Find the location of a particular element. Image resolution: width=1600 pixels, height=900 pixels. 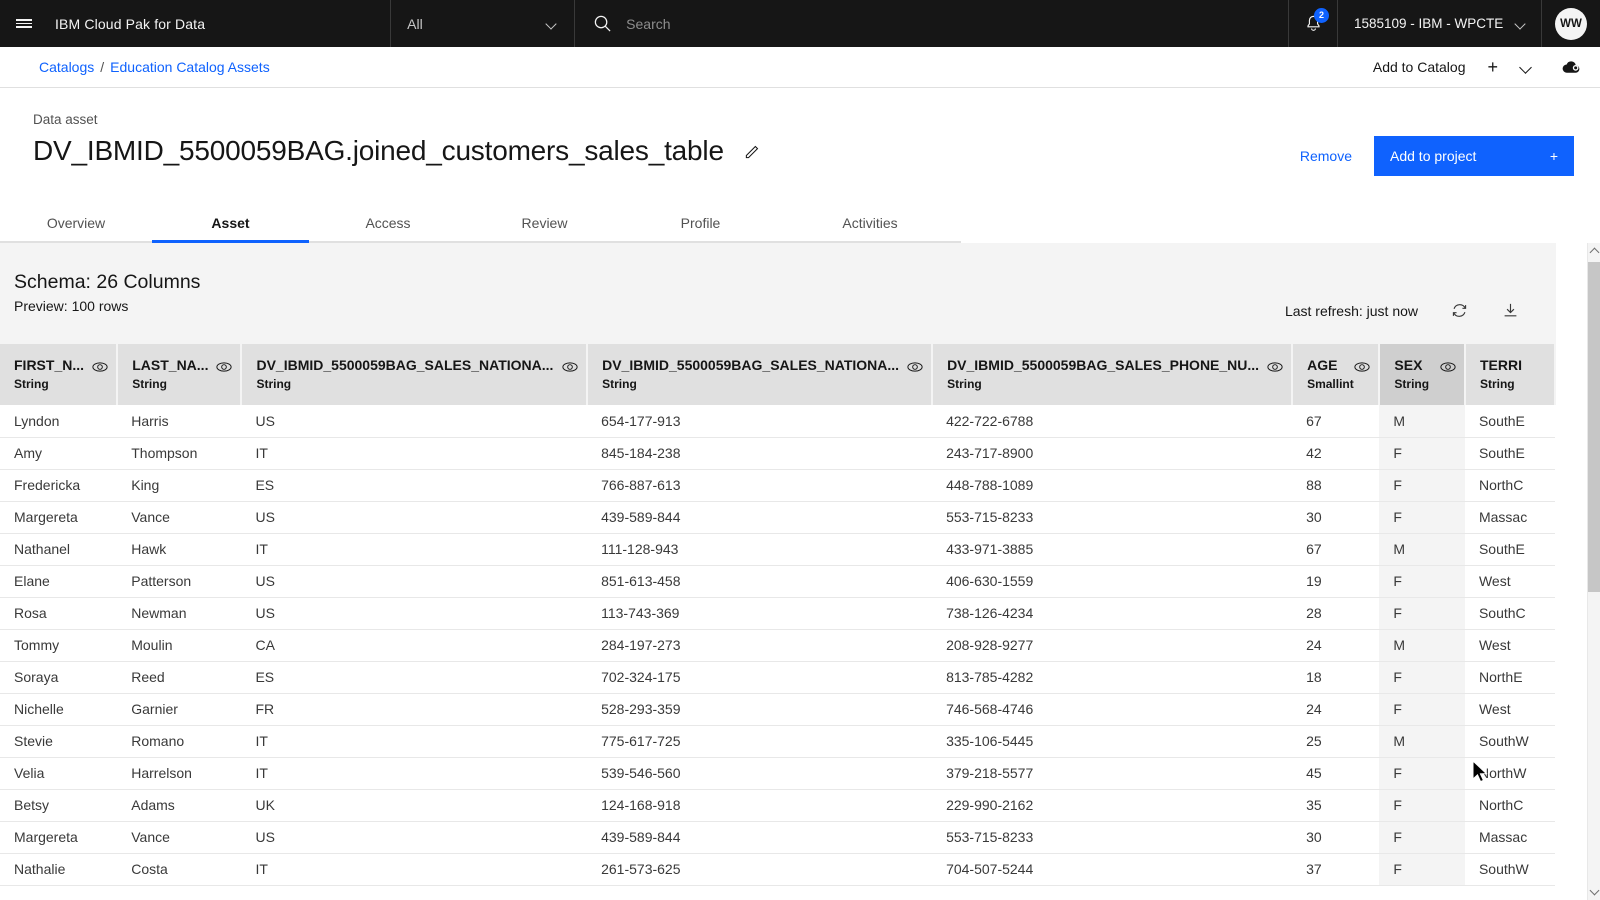

table-cell: NorthW is located at coordinates (1509, 773).